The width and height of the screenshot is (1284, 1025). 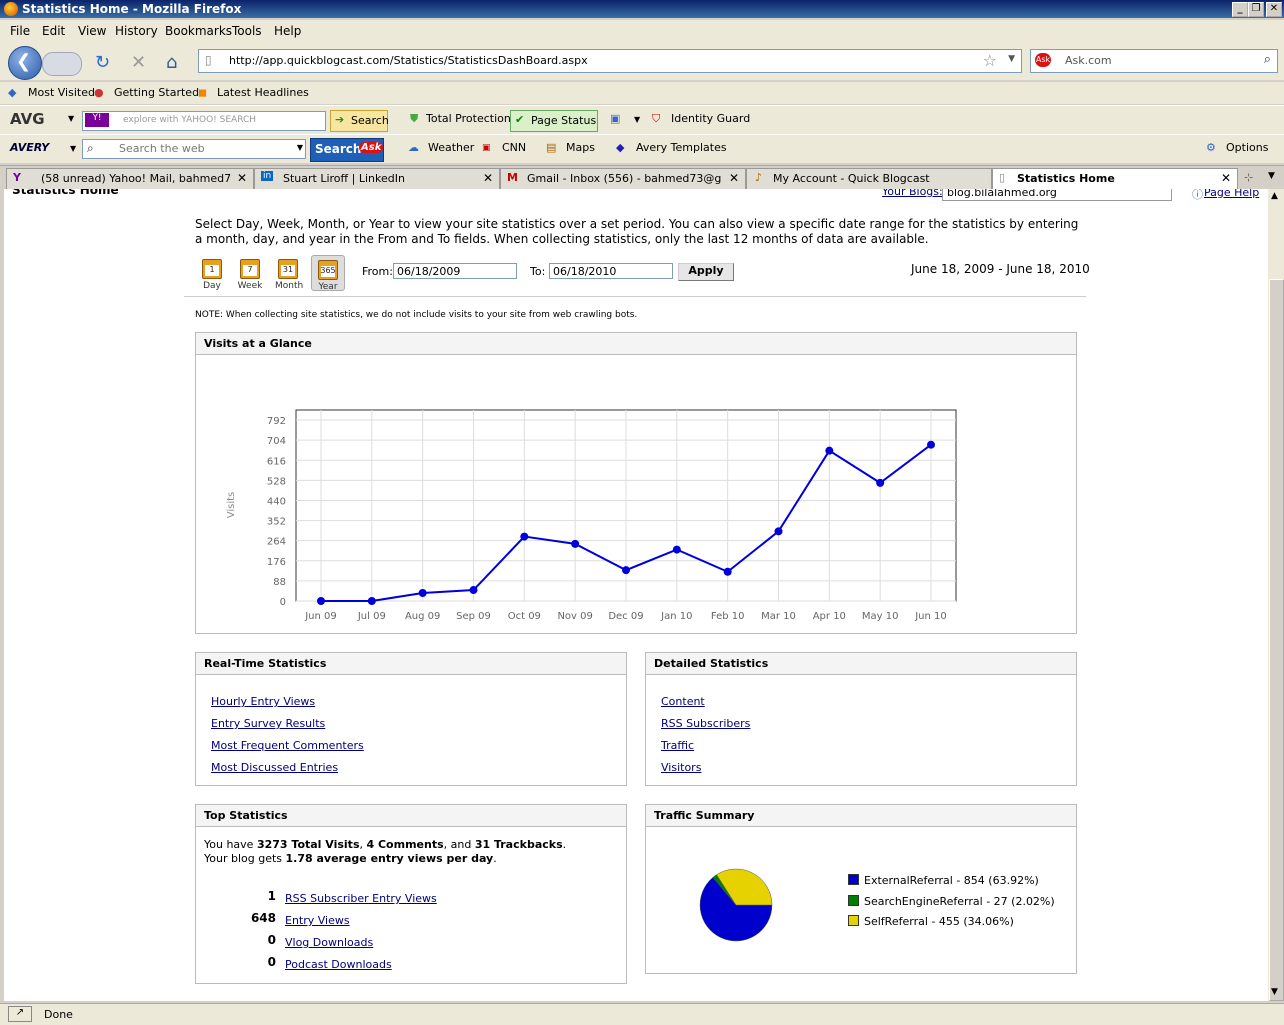 What do you see at coordinates (162, 148) in the screenshot?
I see `web-search-placeholder: Search the web` at bounding box center [162, 148].